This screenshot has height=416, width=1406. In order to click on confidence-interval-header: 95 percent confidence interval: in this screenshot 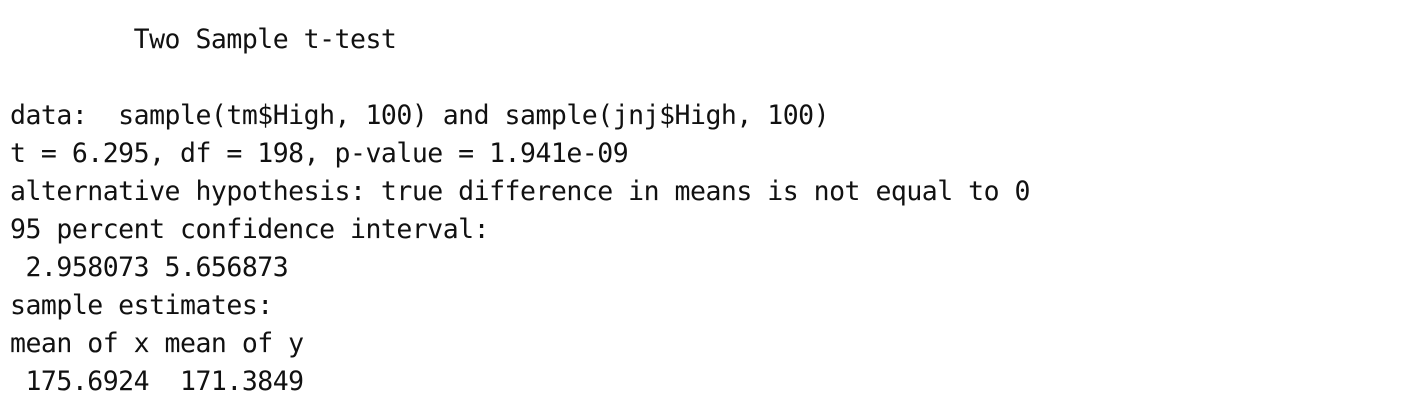, I will do `click(250, 229)`.